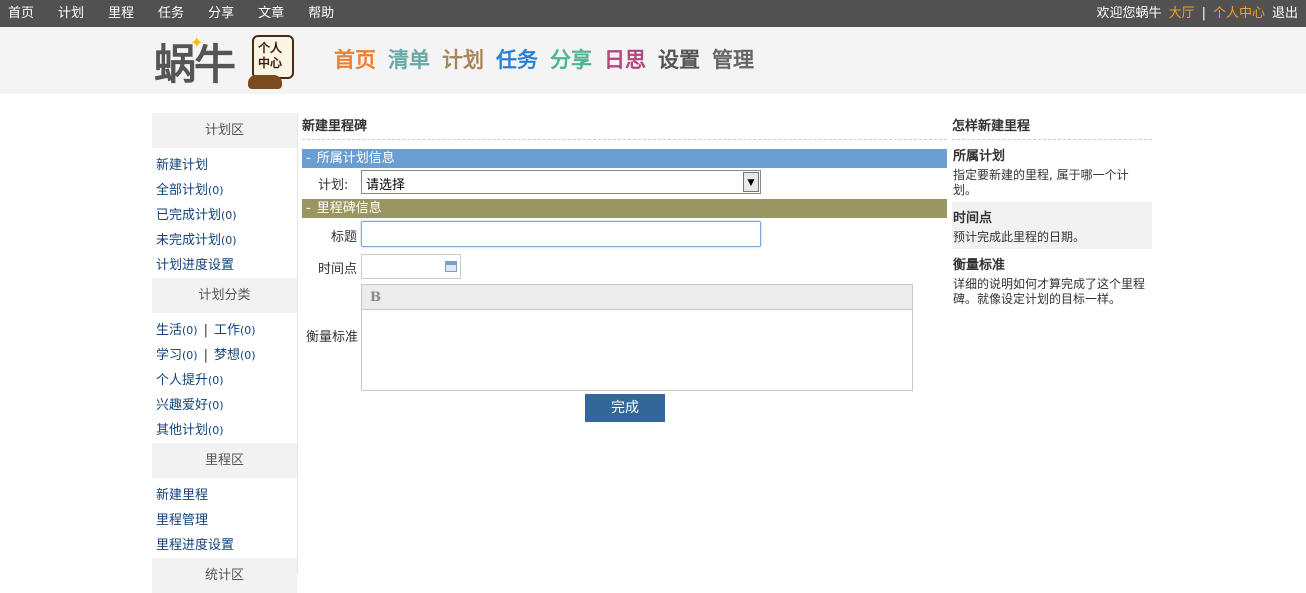  What do you see at coordinates (1129, 13) in the screenshot?
I see `welcome-text: 欢迎您蜗牛` at bounding box center [1129, 13].